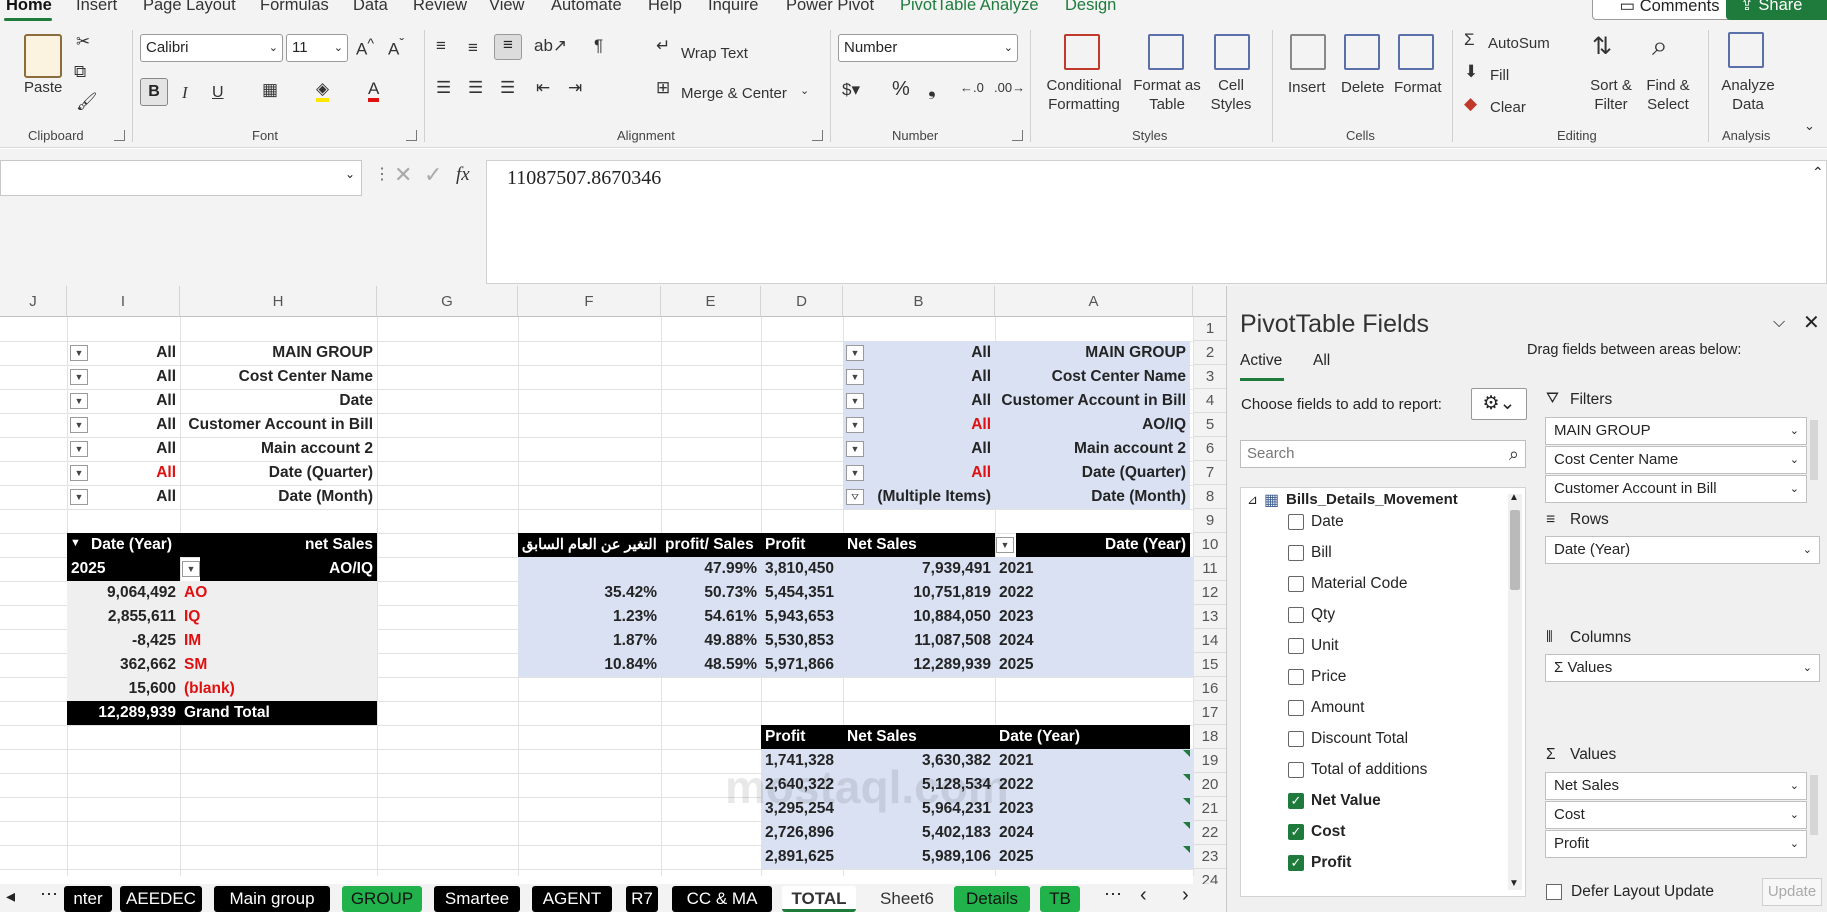  What do you see at coordinates (1554, 892) in the screenshot?
I see `defer-checkbox` at bounding box center [1554, 892].